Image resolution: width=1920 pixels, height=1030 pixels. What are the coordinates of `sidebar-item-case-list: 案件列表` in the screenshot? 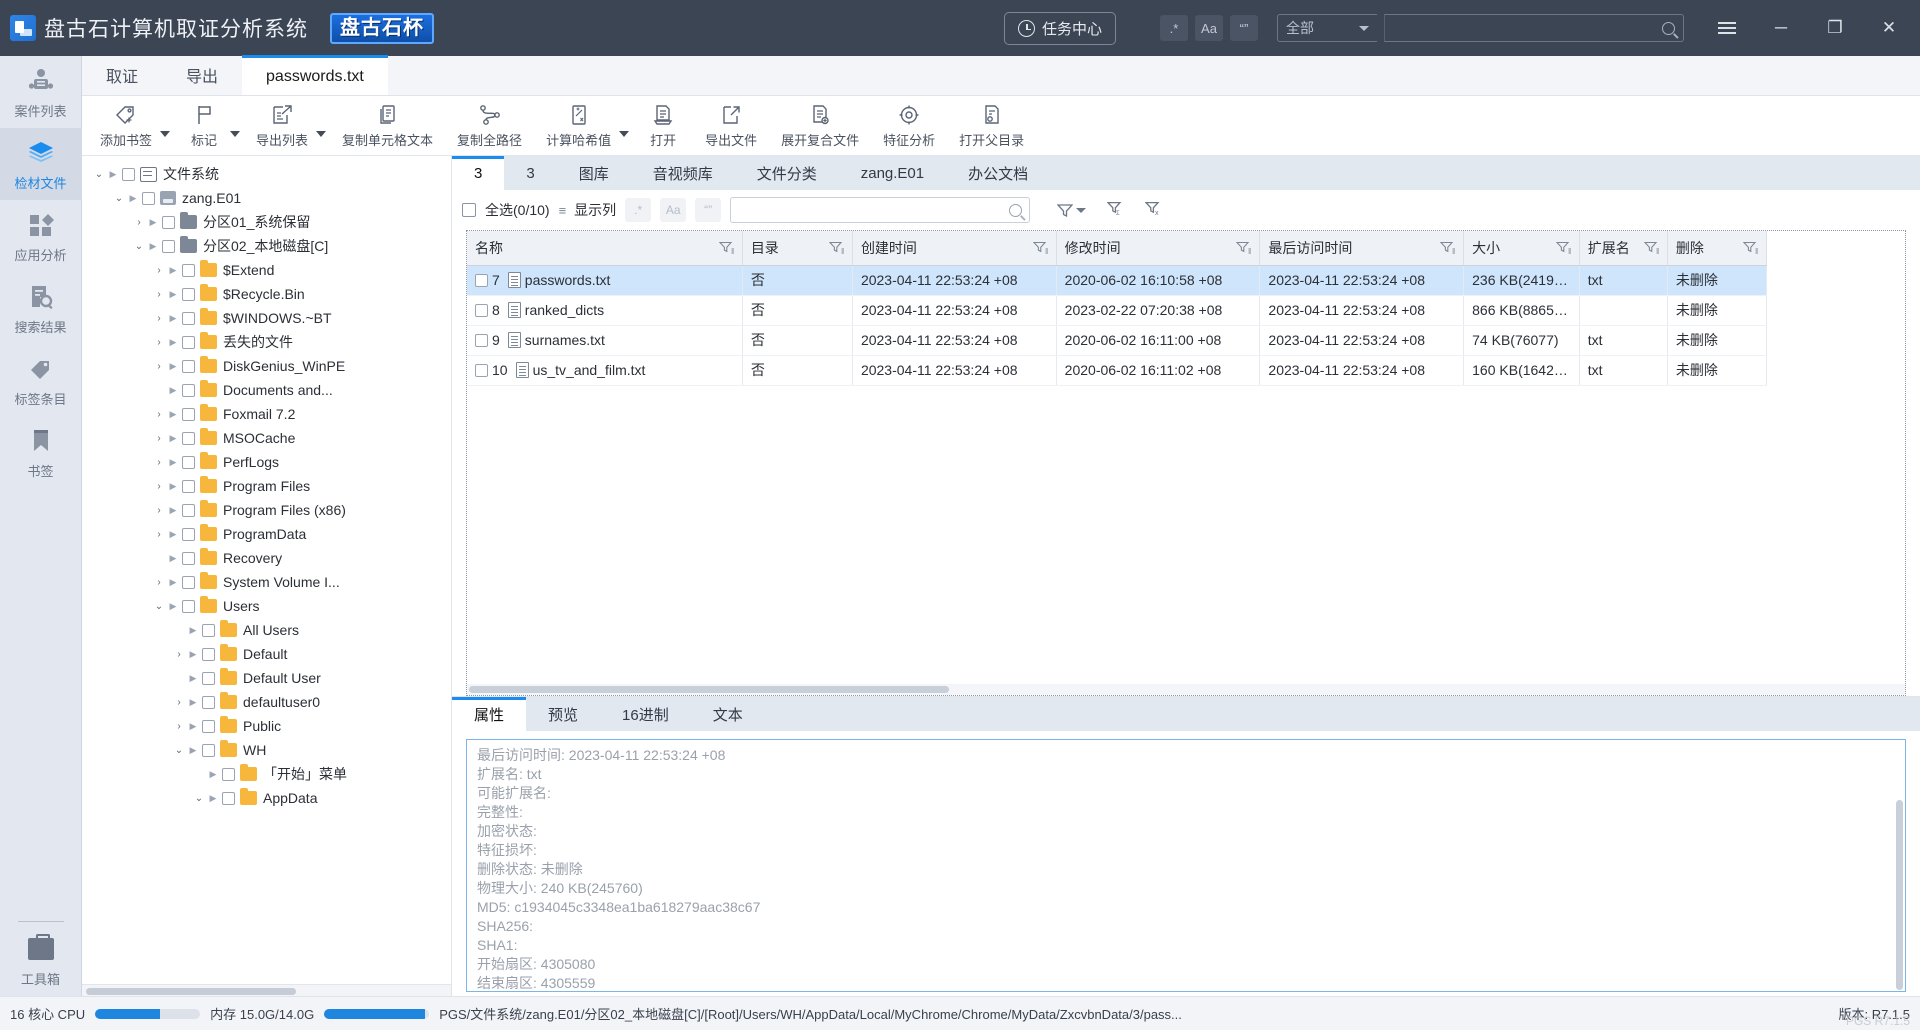 It's located at (41, 92).